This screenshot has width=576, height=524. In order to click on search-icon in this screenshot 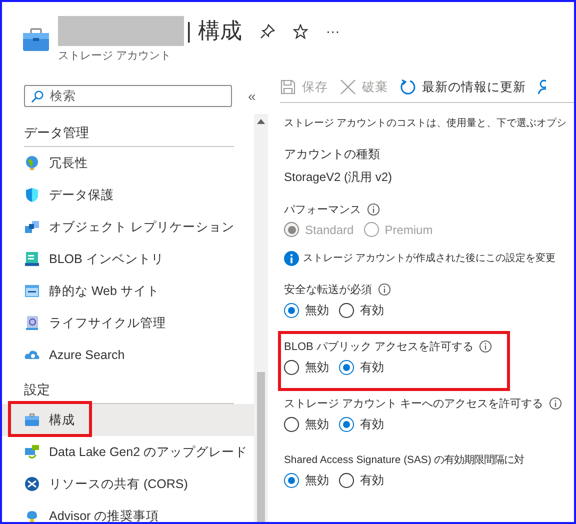, I will do `click(37, 96)`.